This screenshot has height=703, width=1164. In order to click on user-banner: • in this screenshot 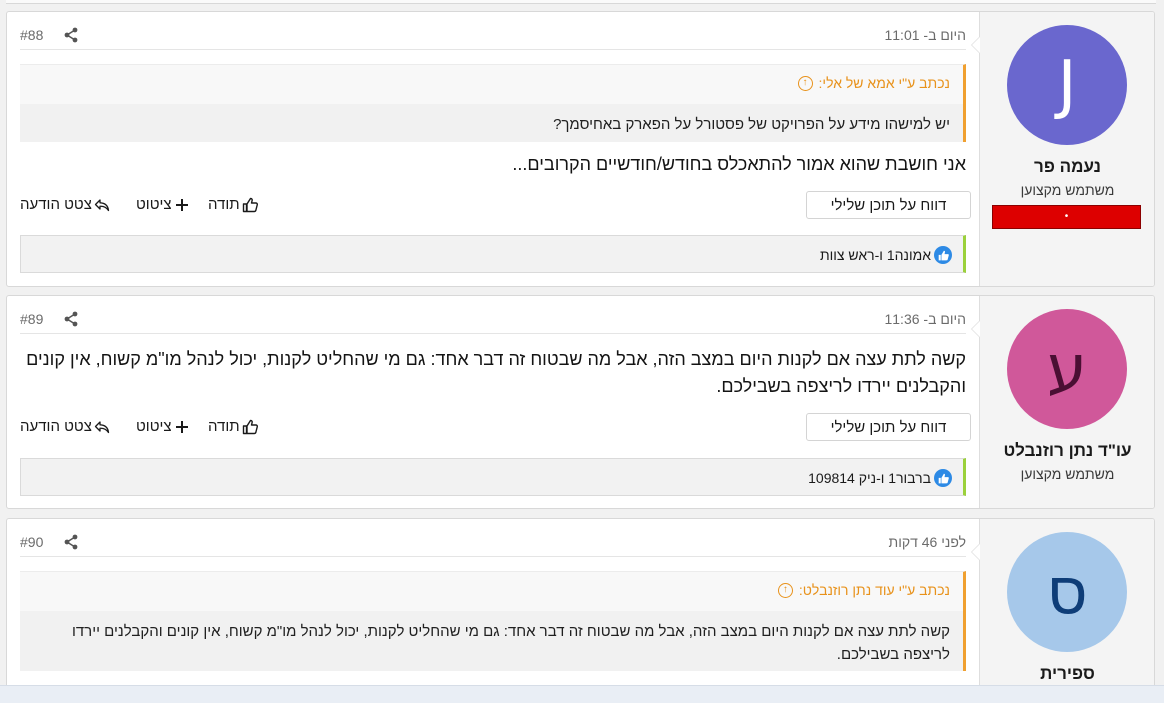, I will do `click(1066, 217)`.